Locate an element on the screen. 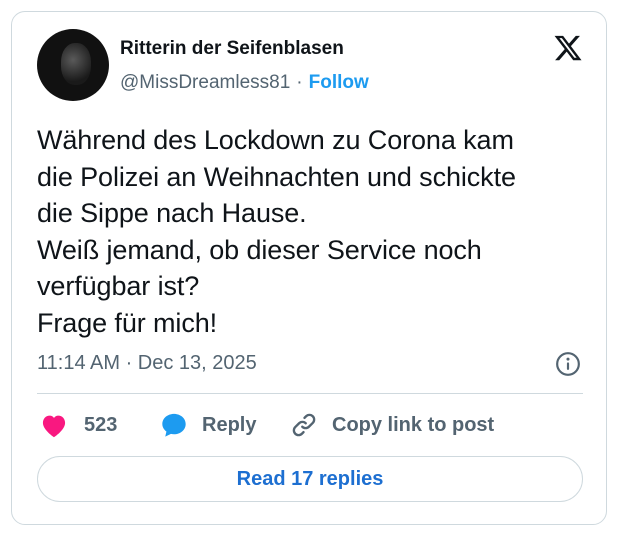 Image resolution: width=620 pixels, height=538 pixels. x-logo-icon is located at coordinates (568, 48).